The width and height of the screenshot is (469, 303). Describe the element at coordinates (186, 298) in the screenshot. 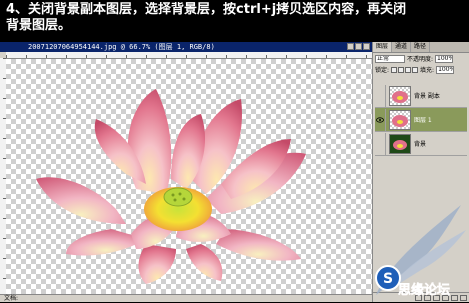

I see `status-bar: 文档:` at that location.